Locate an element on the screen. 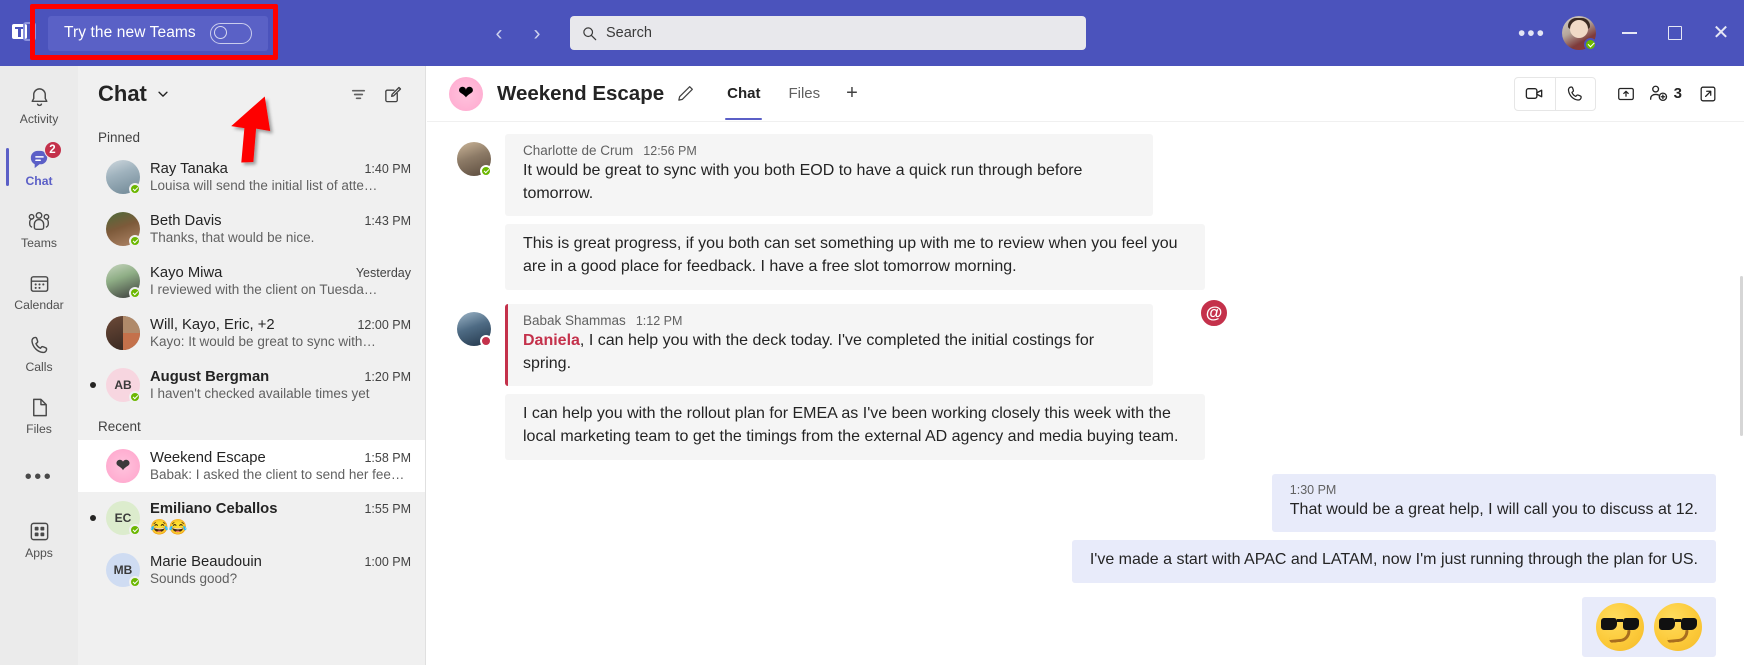 This screenshot has width=1744, height=665. sidebar-item-files: Files is located at coordinates (39, 415).